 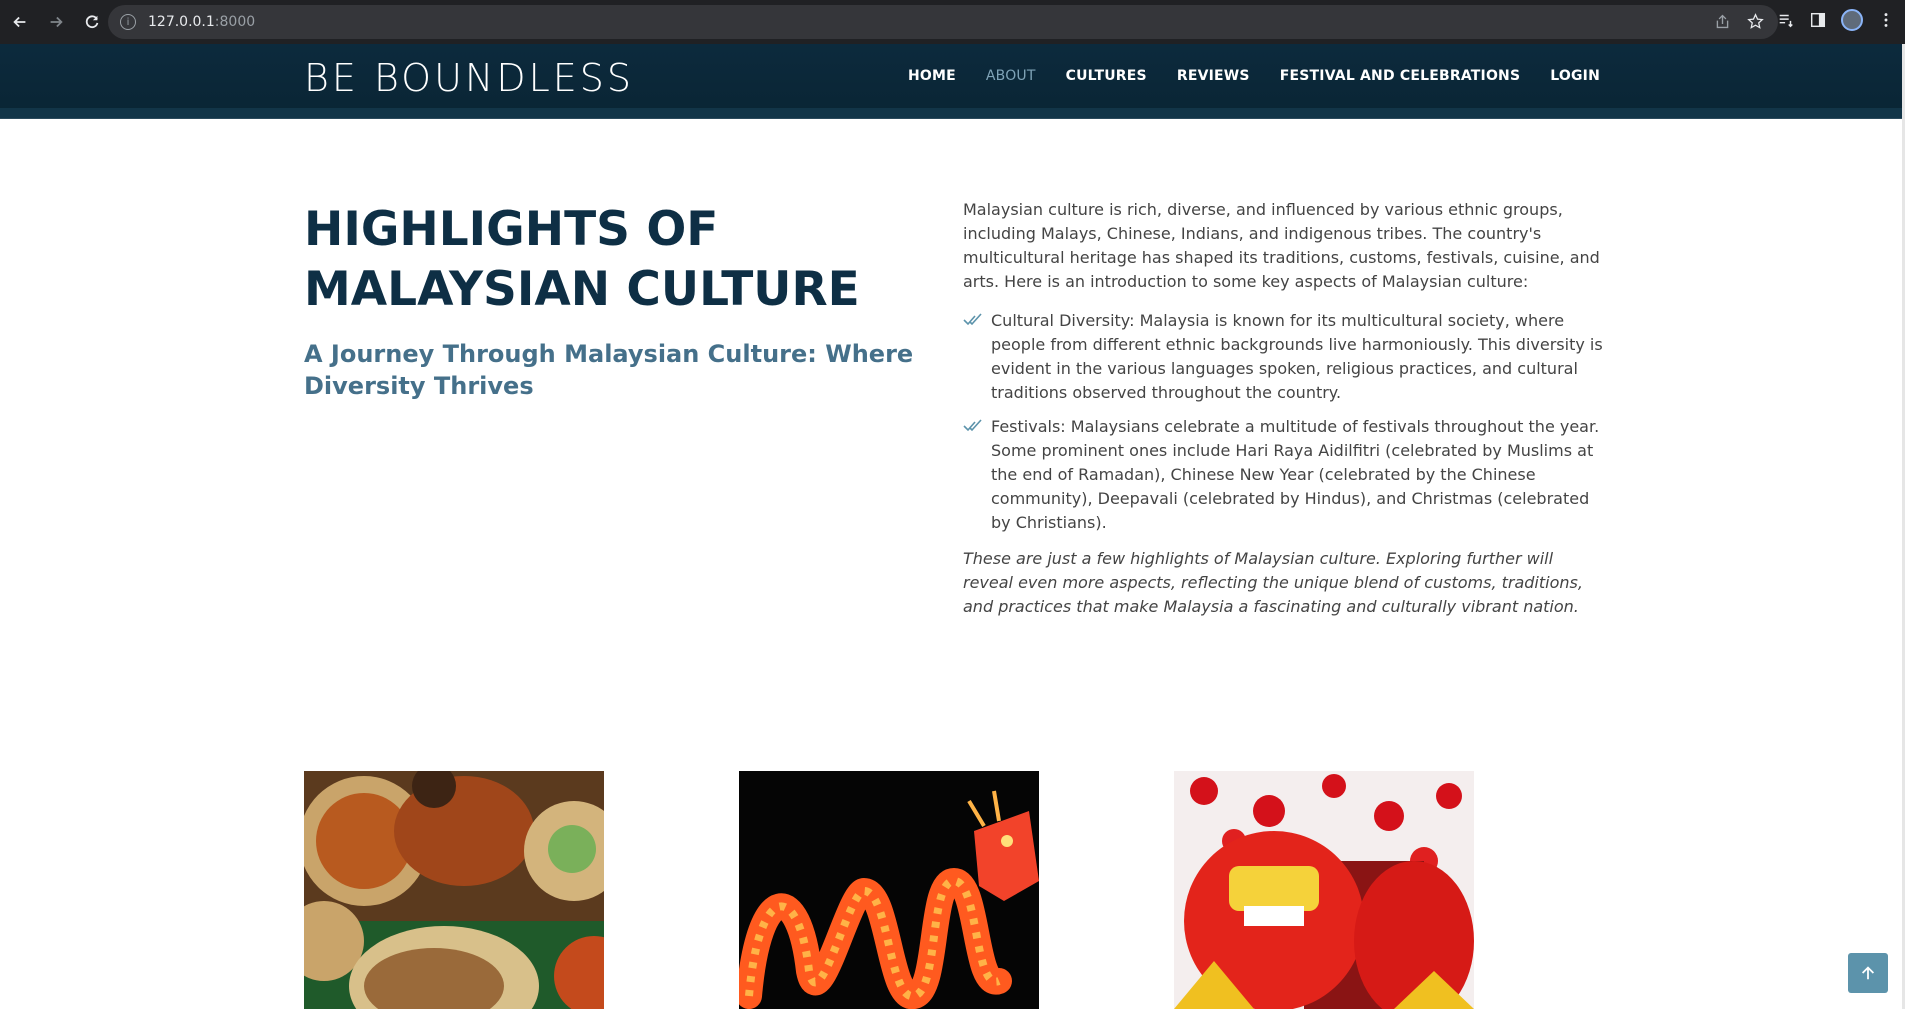 What do you see at coordinates (1818, 20) in the screenshot?
I see `side-panel-icon` at bounding box center [1818, 20].